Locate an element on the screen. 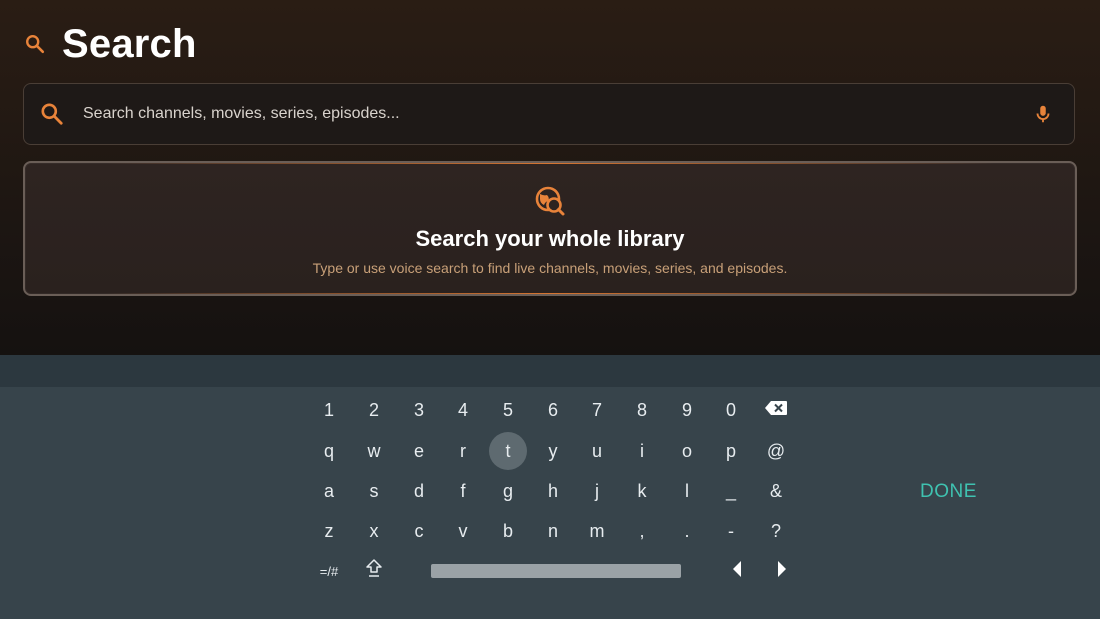 The image size is (1100, 619). key-2: 2 is located at coordinates (374, 410).